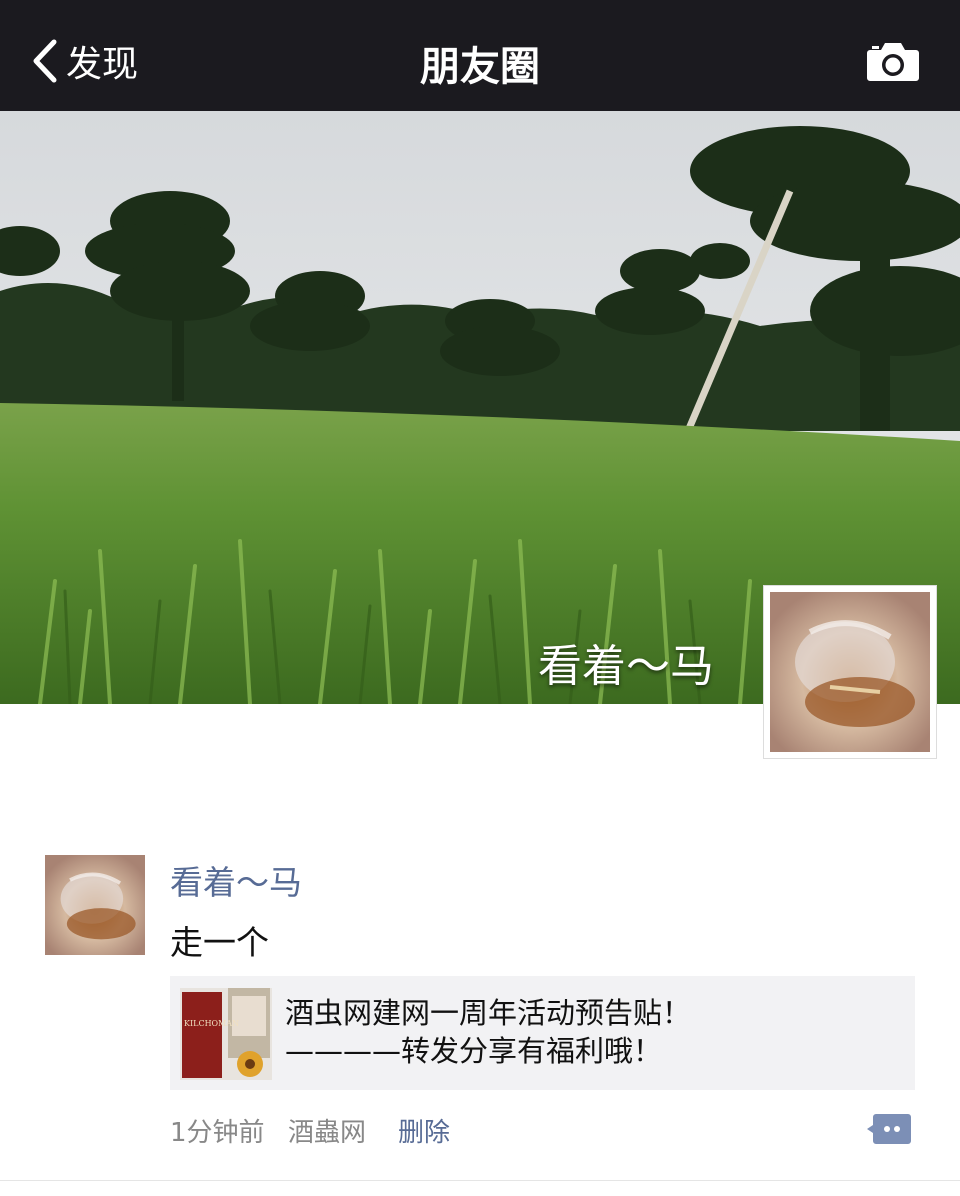  Describe the element at coordinates (327, 1133) in the screenshot. I see `post-source: 酒蟲网` at that location.